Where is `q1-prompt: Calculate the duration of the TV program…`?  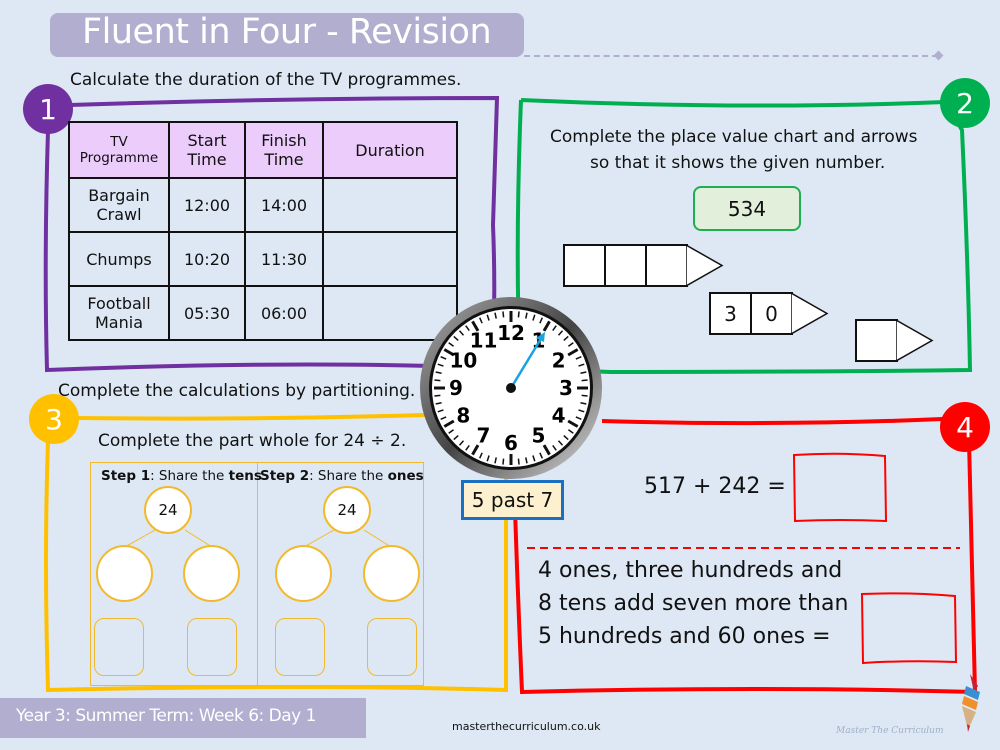
q1-prompt: Calculate the duration of the TV program… is located at coordinates (266, 80).